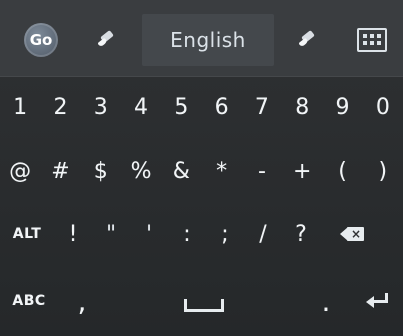  I want to click on key-left-paren: (, so click(342, 171).